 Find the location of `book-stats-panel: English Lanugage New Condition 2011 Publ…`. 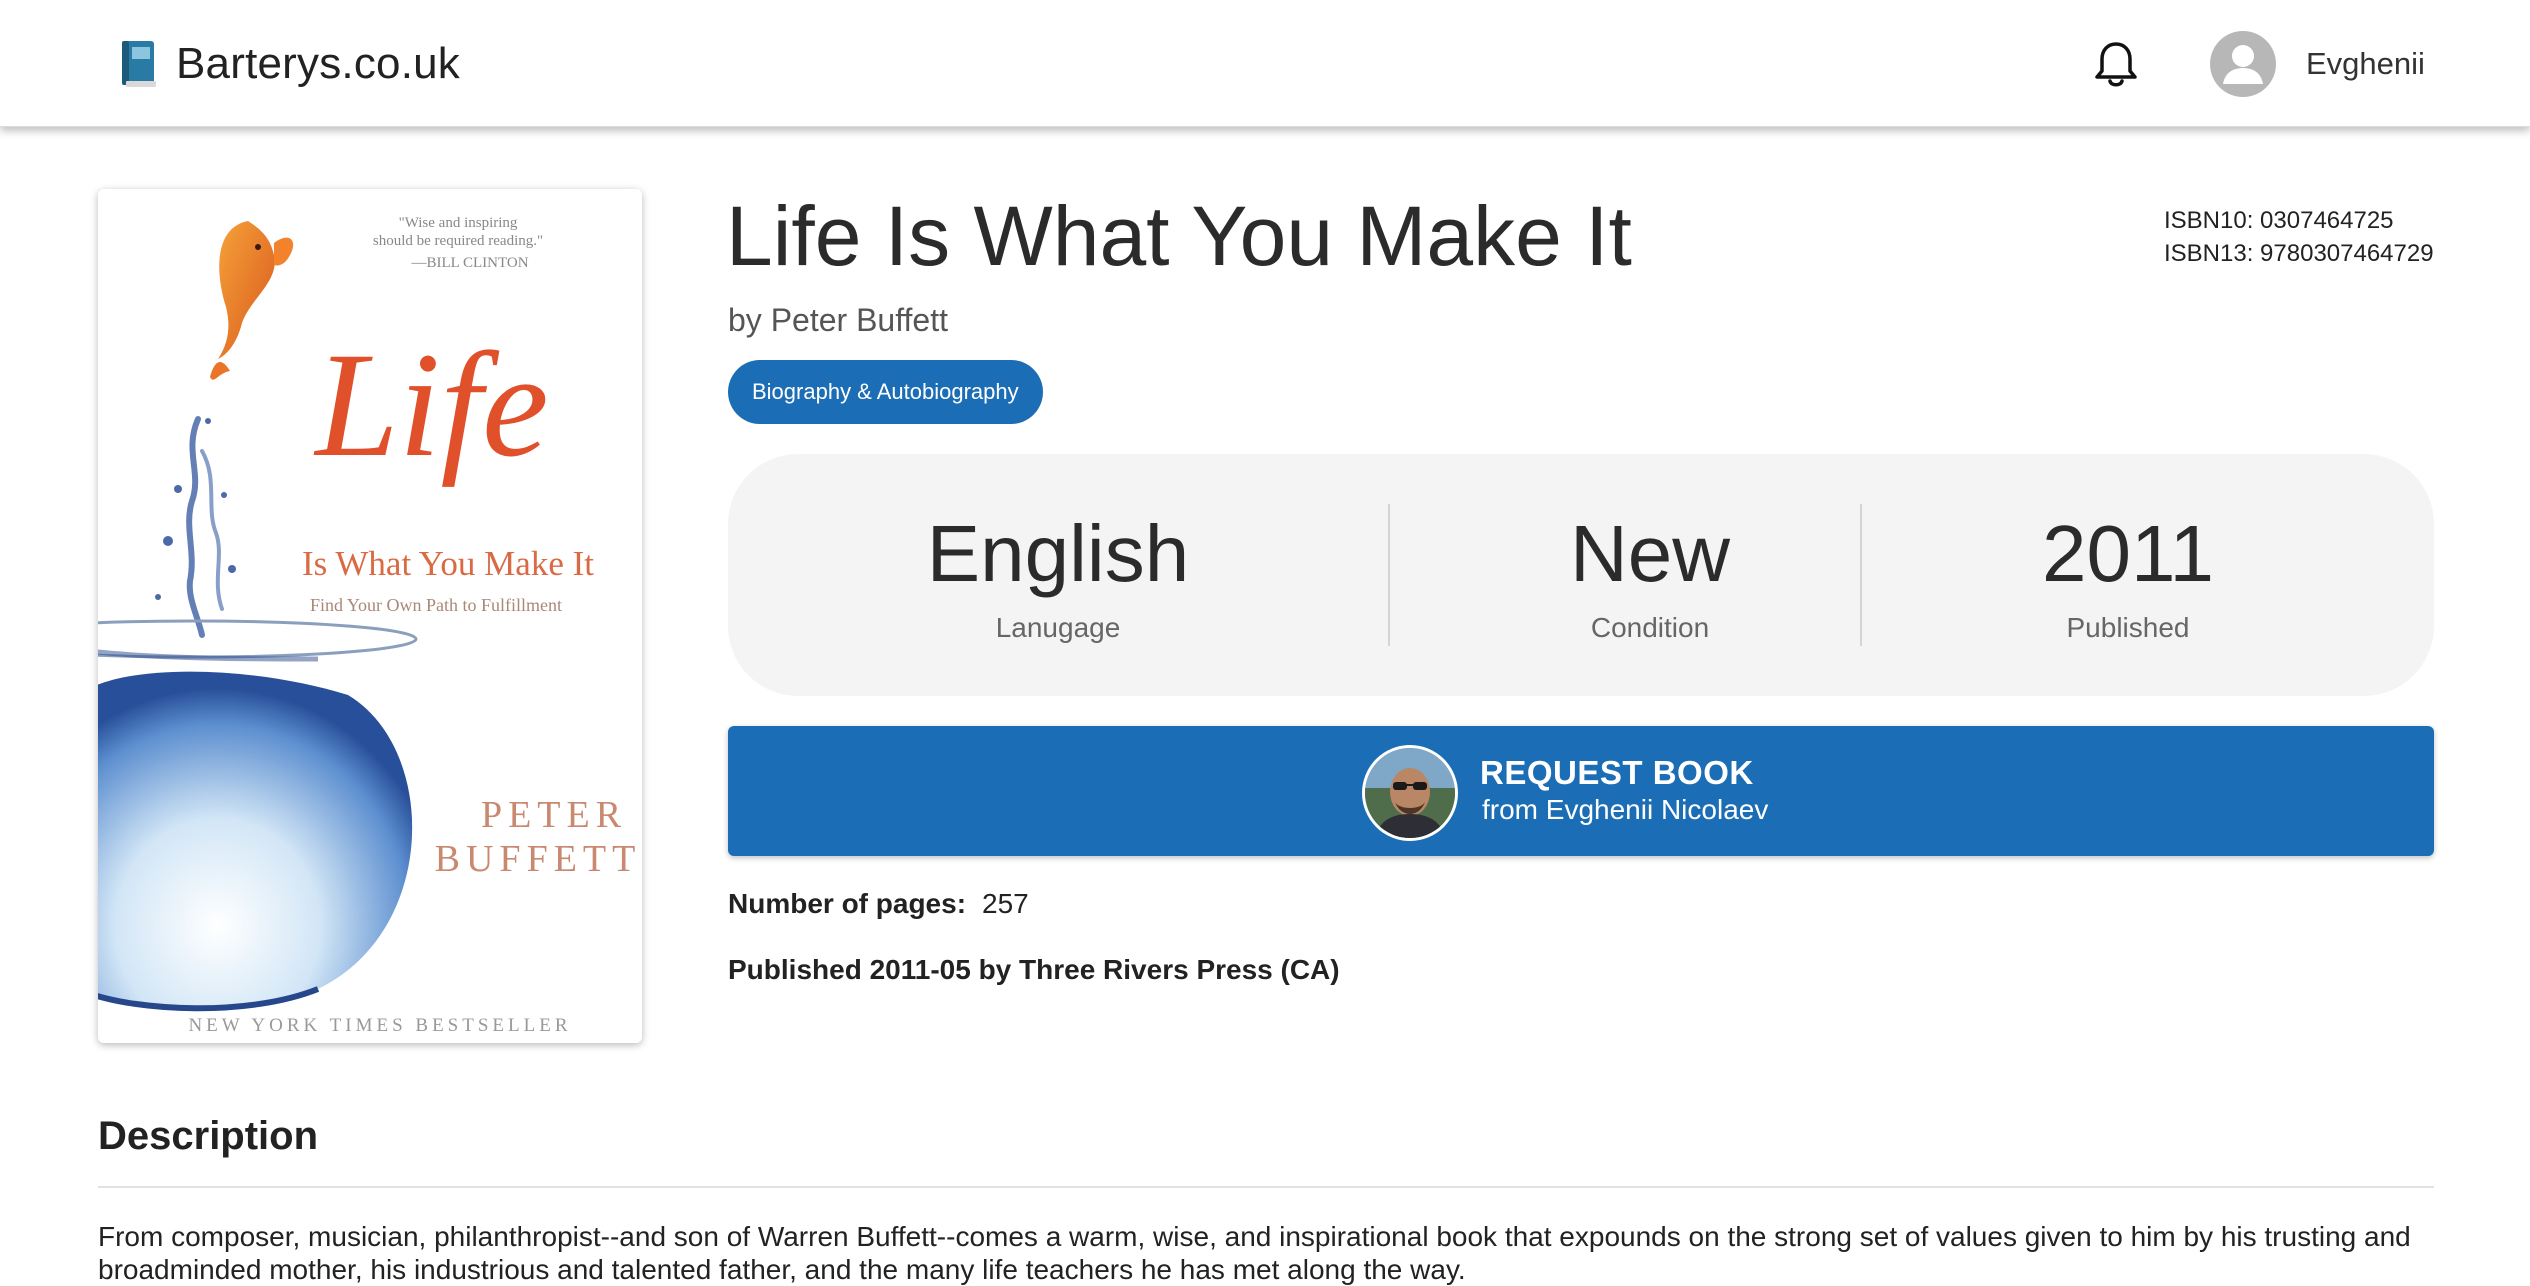

book-stats-panel: English Lanugage New Condition 2011 Publ… is located at coordinates (1581, 575).